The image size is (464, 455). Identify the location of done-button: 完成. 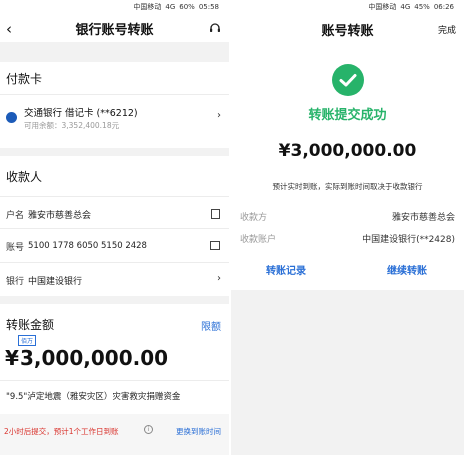
(447, 29).